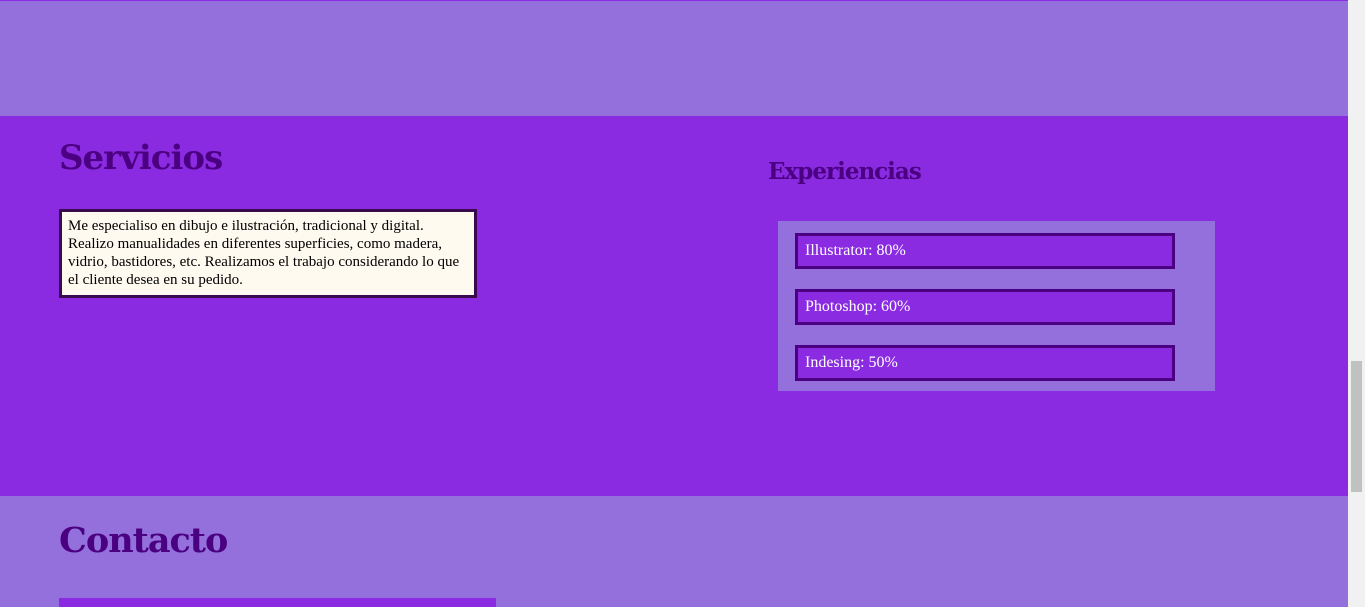 This screenshot has height=607, width=1365. What do you see at coordinates (1356, 303) in the screenshot?
I see `vertical-scrollbar` at bounding box center [1356, 303].